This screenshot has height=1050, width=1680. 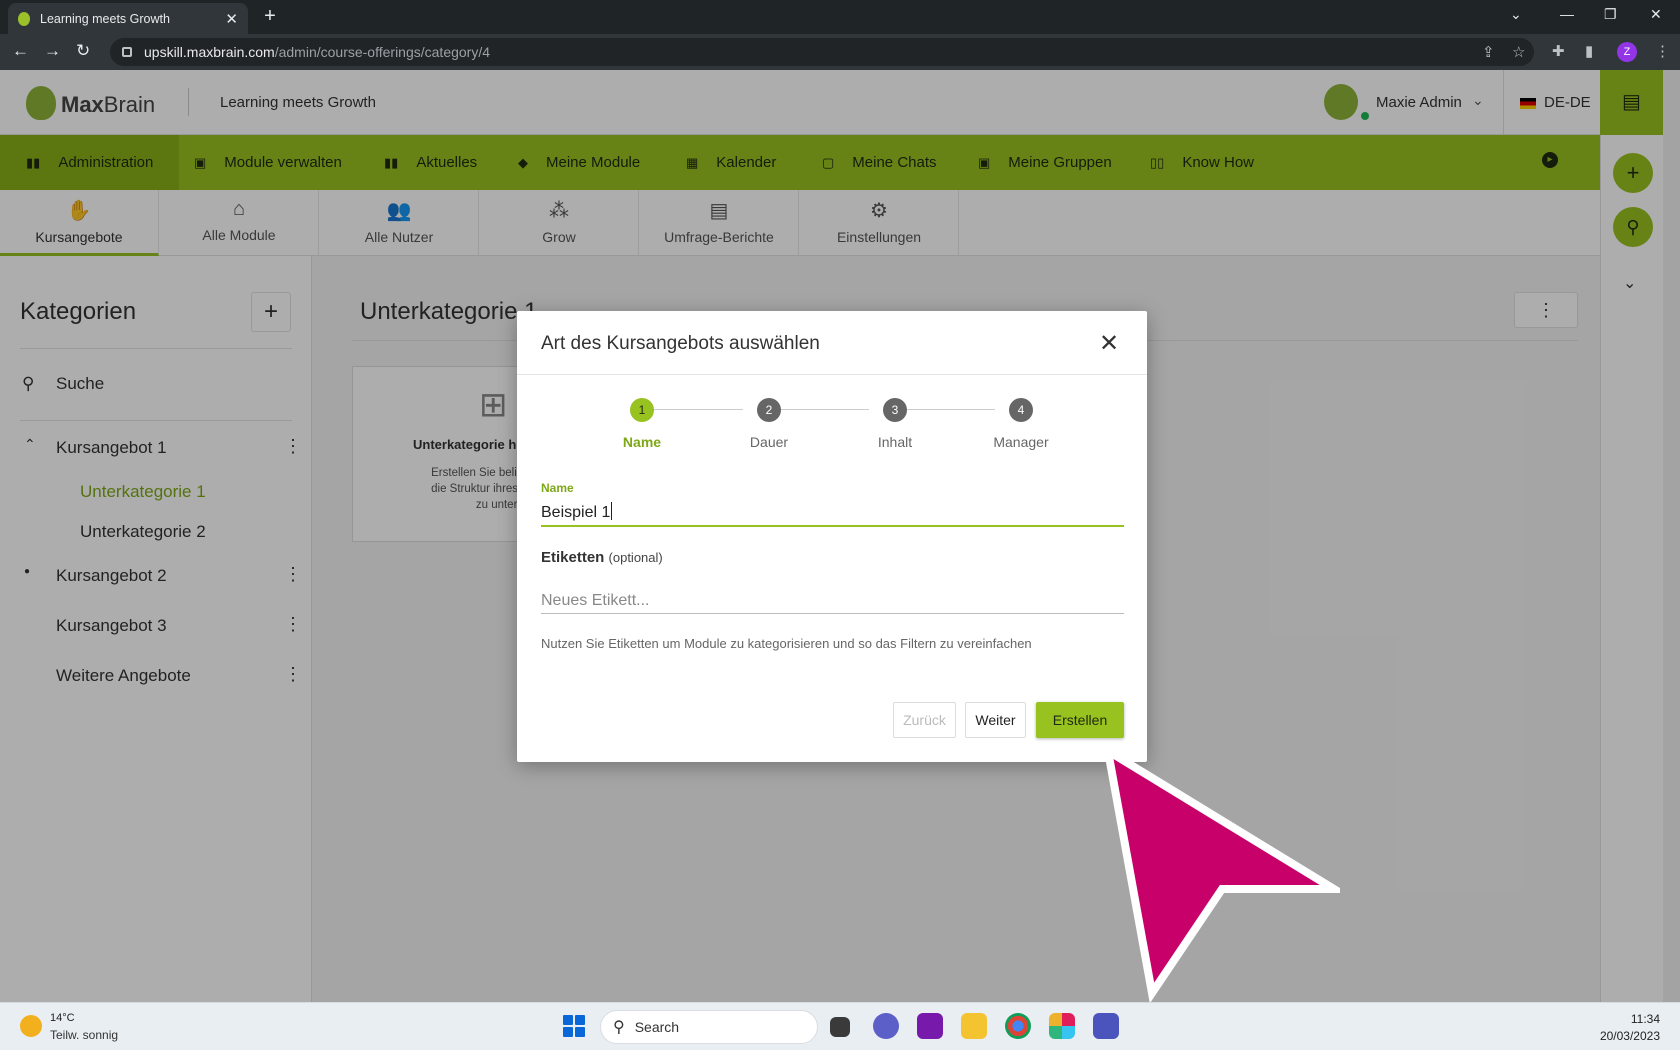 I want to click on step-2-label: Dauer, so click(x=769, y=442).